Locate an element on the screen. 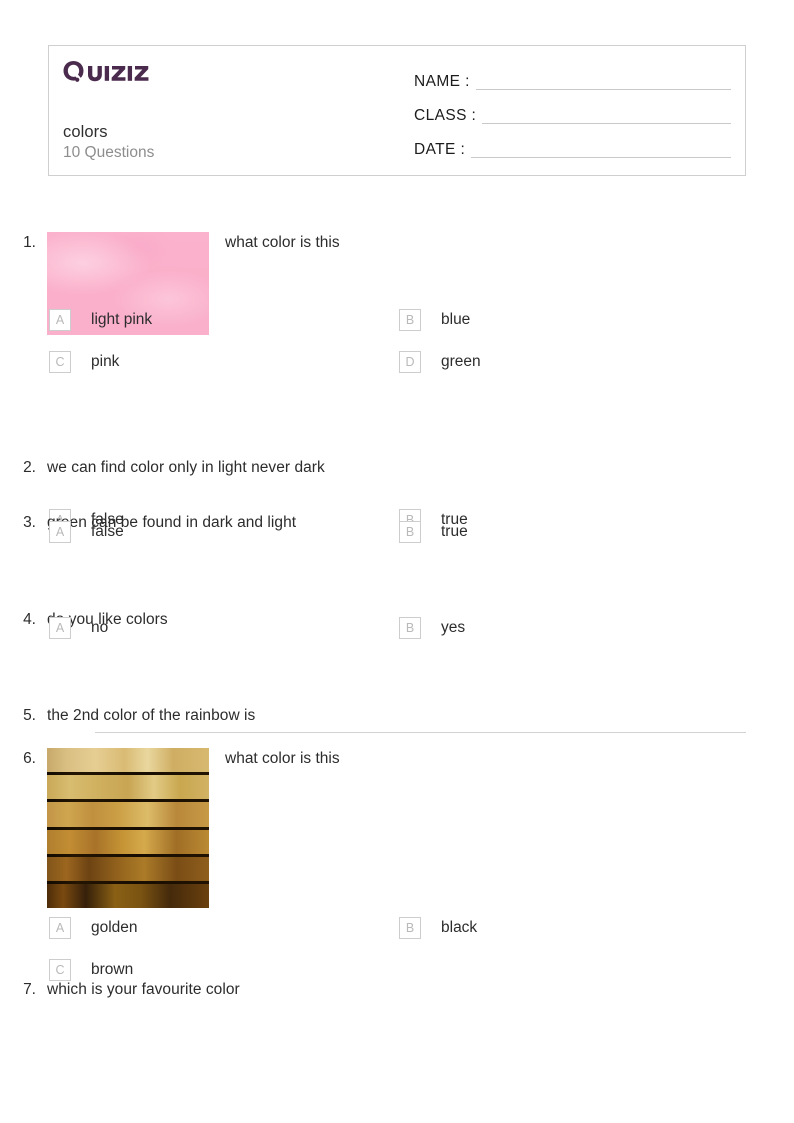 This screenshot has height=1123, width=794. option-label: blue is located at coordinates (456, 319).